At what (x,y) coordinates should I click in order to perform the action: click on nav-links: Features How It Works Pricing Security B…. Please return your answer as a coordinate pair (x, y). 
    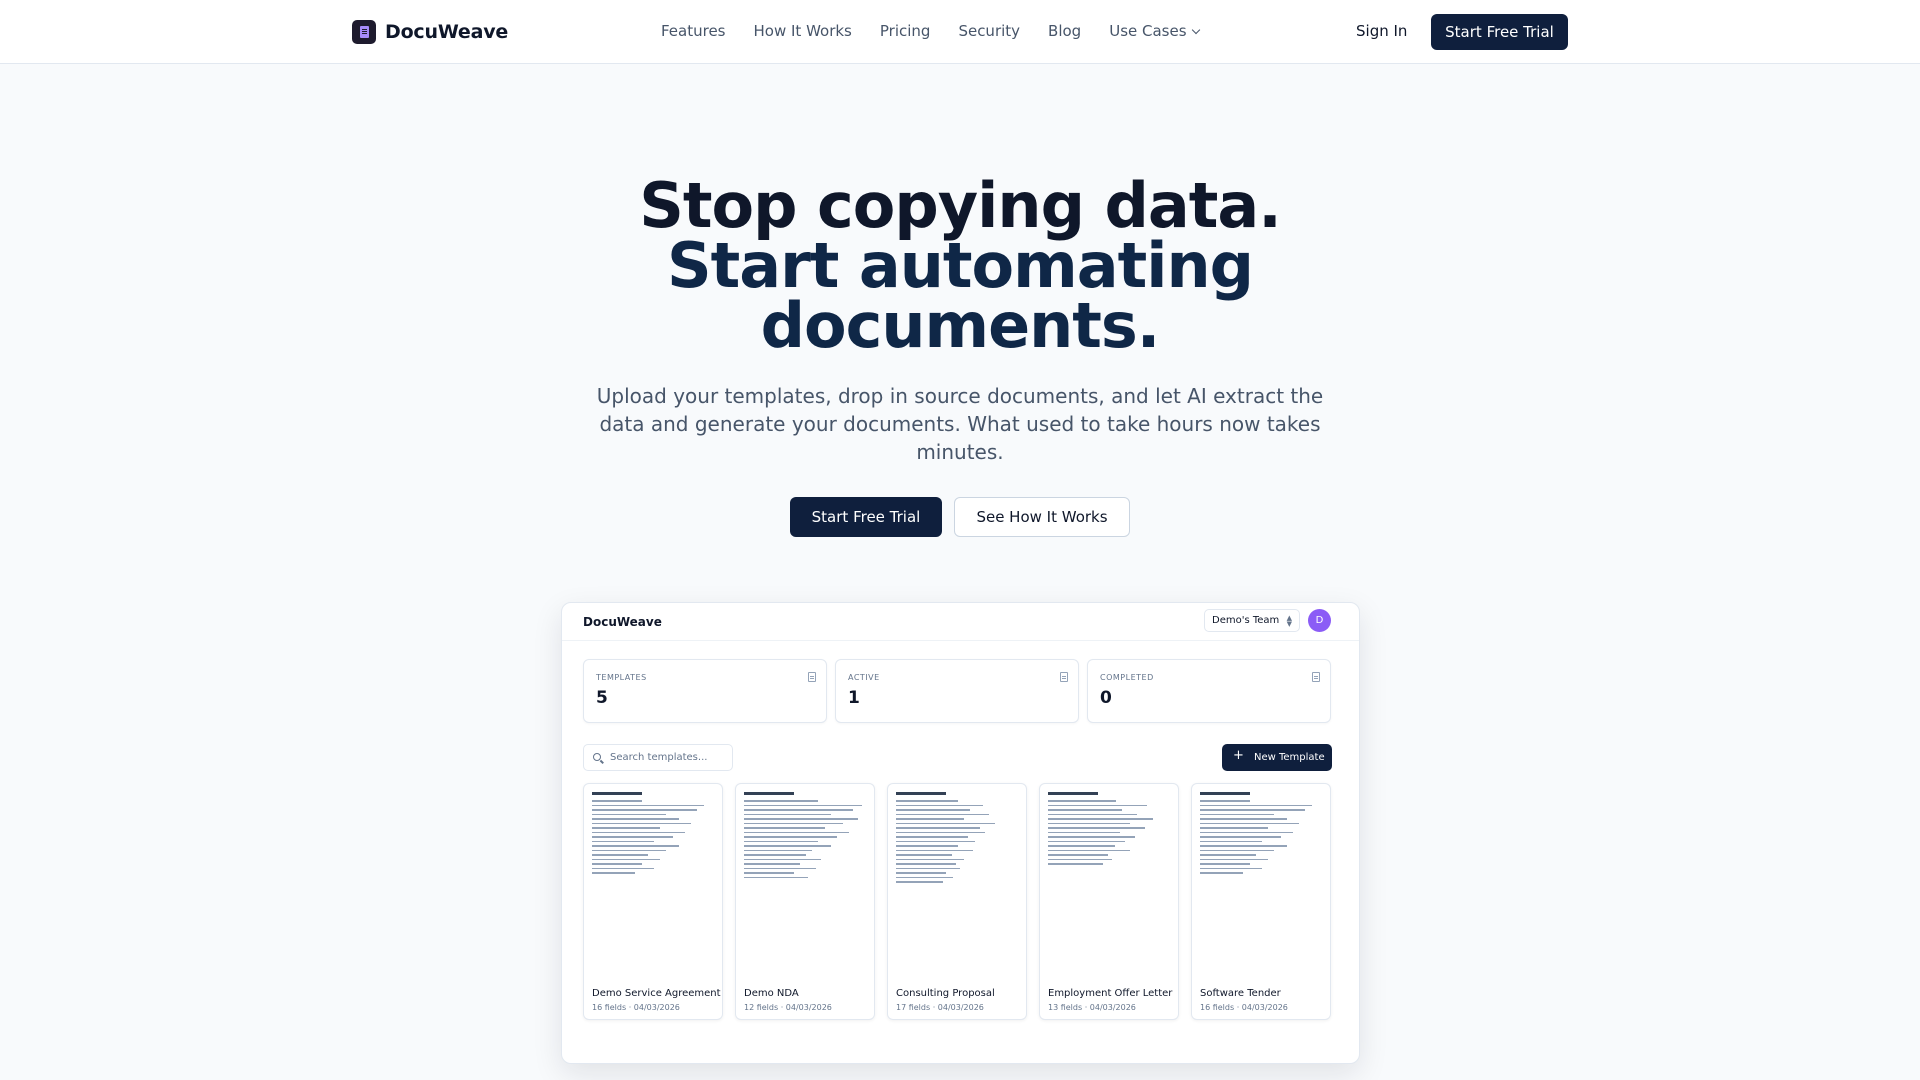
    Looking at the image, I should click on (930, 31).